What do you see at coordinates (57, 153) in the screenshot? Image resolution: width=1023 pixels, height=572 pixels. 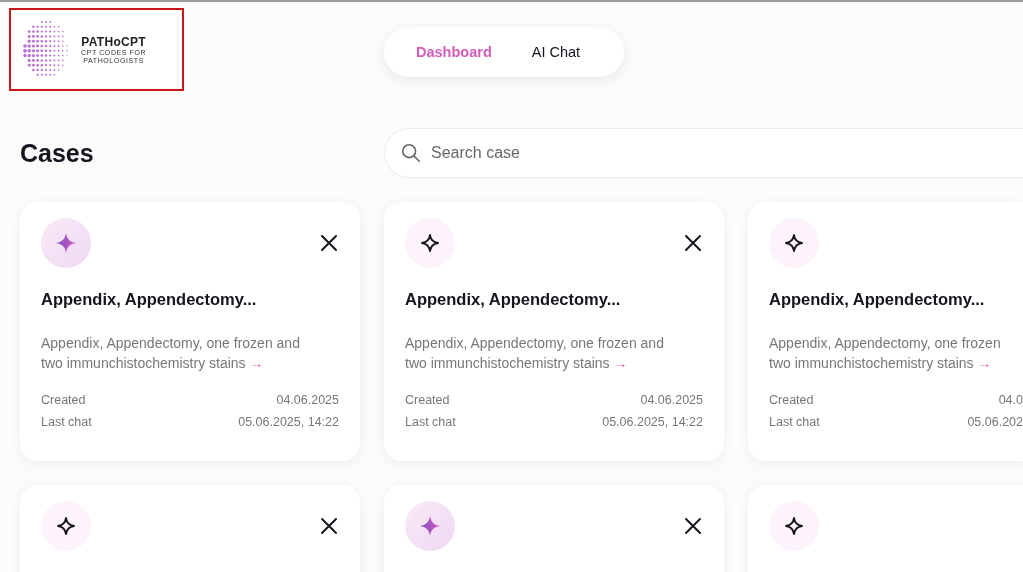 I see `page-title: Cases` at bounding box center [57, 153].